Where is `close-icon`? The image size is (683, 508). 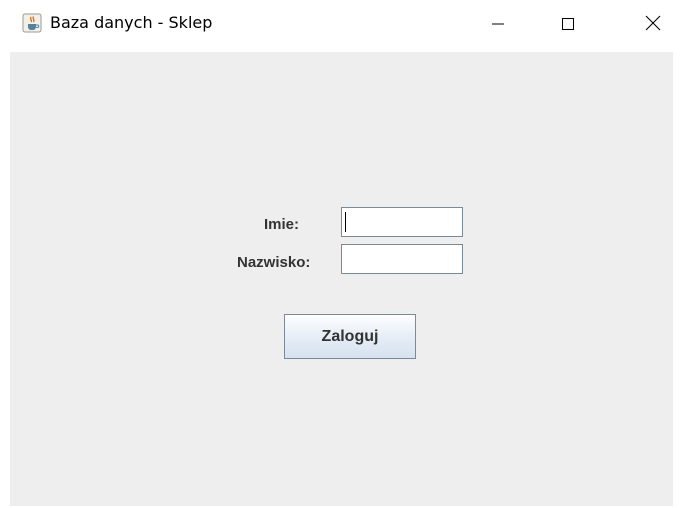 close-icon is located at coordinates (653, 25).